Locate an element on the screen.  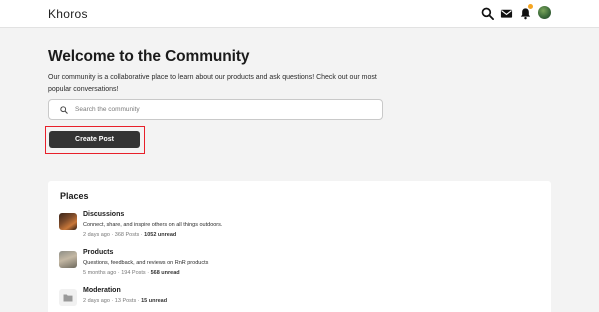
place-meta: 5 months ago · 194 Posts · 568 unread is located at coordinates (303, 273).